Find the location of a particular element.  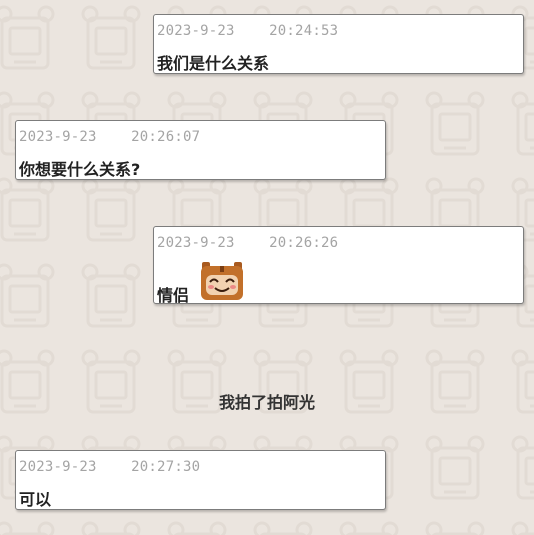

system-notice: 我拍了拍阿光 is located at coordinates (266, 402).